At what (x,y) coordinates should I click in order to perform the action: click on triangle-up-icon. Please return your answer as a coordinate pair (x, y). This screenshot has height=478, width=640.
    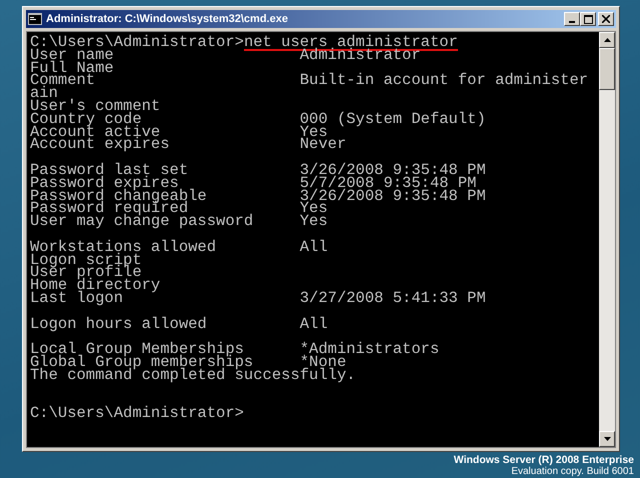
    Looking at the image, I should click on (607, 40).